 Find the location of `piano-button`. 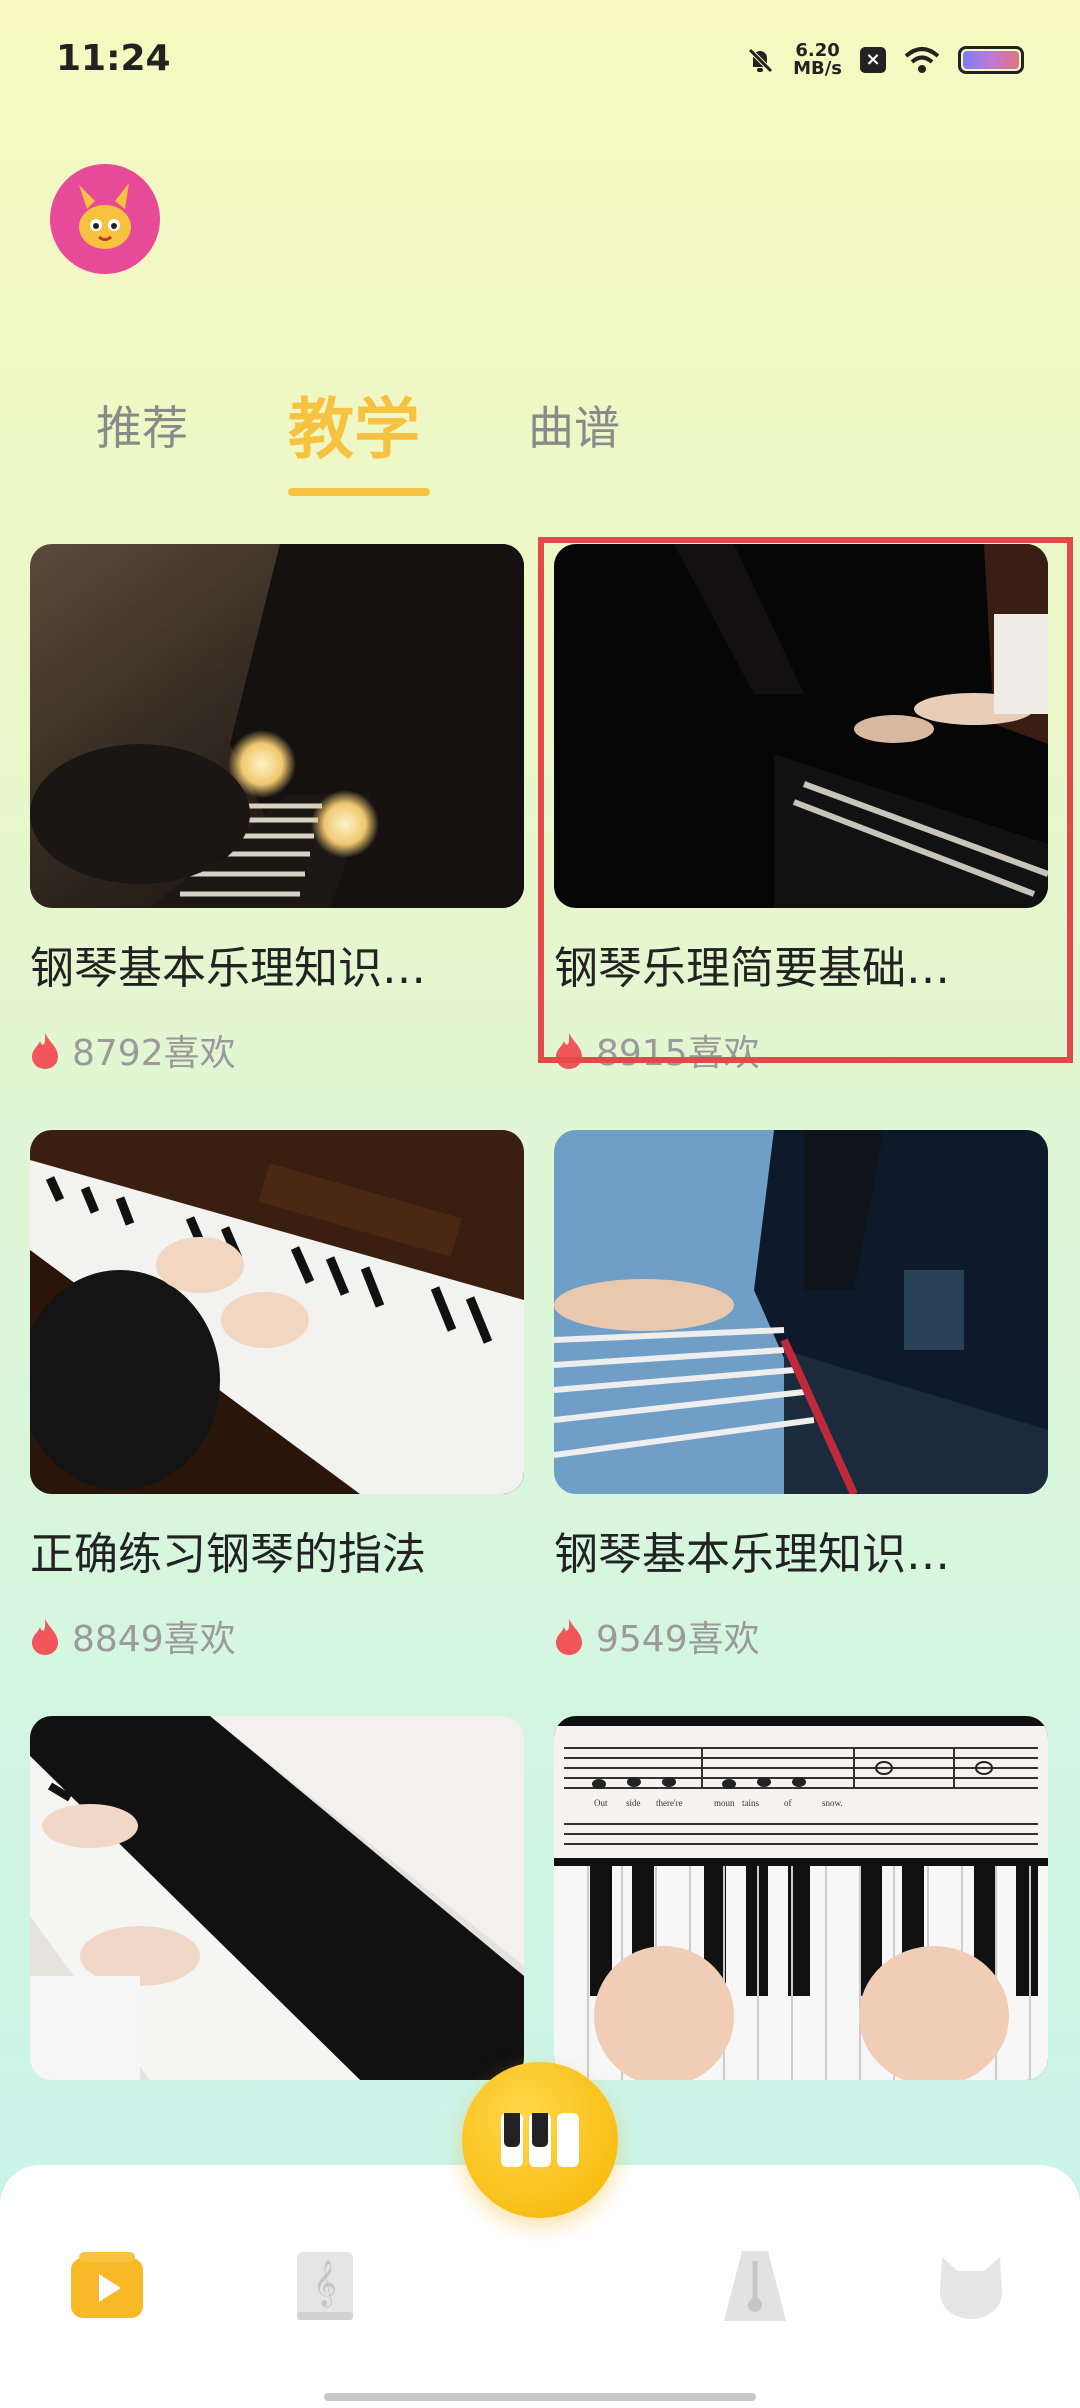

piano-button is located at coordinates (540, 2140).